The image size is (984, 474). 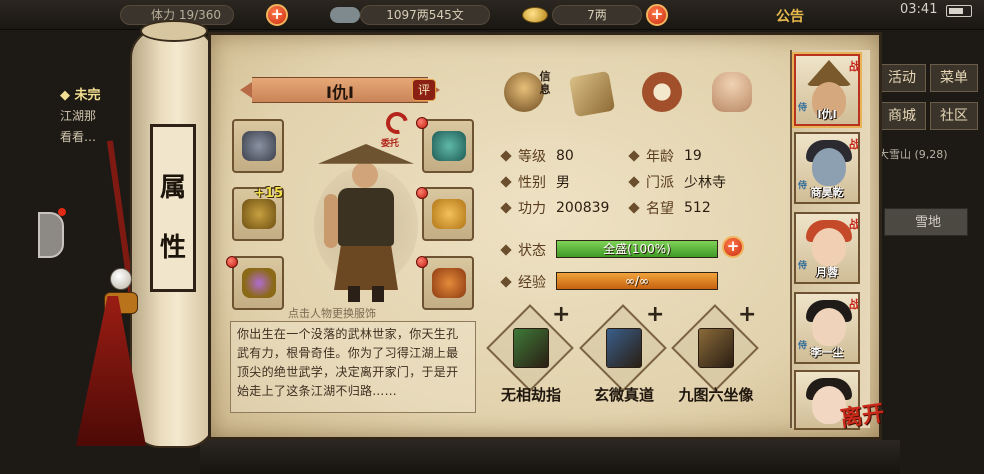 I want to click on equip-slot-accessory, so click(x=448, y=283).